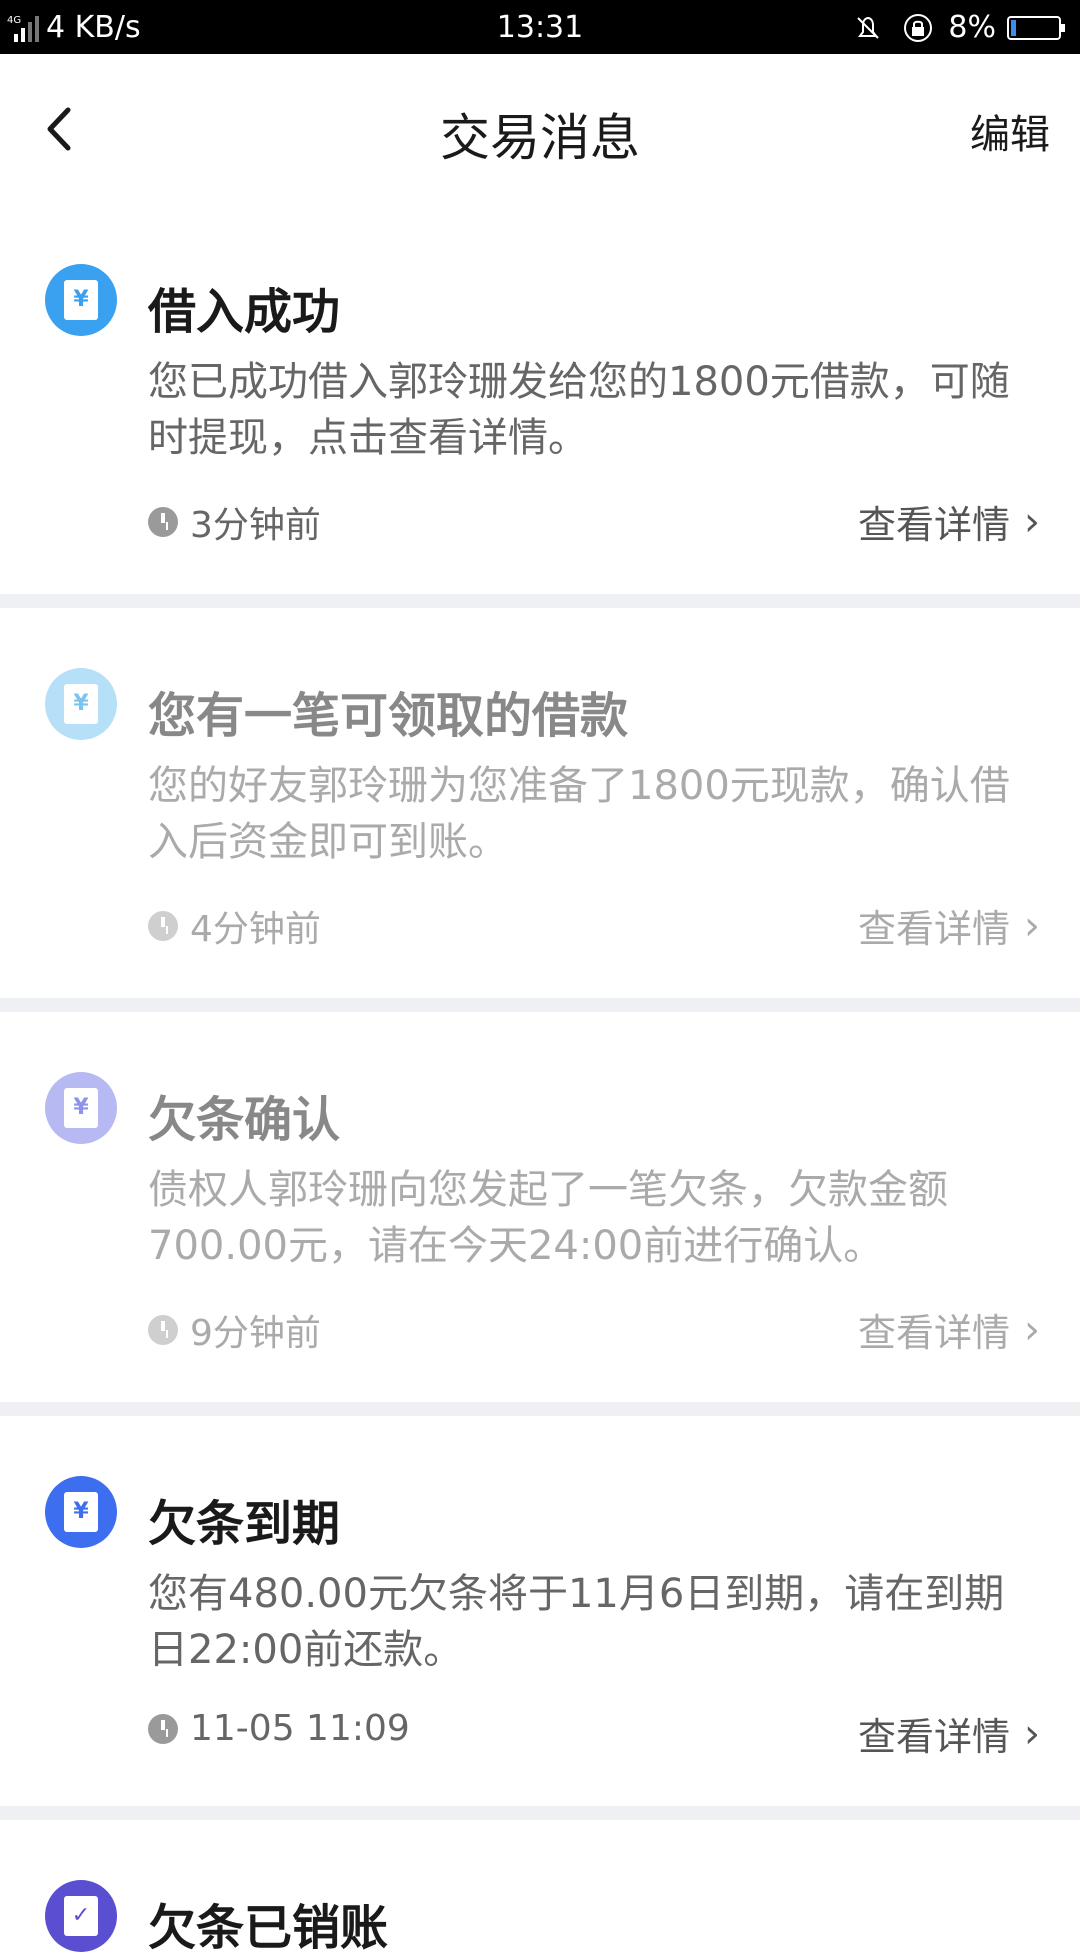 The image size is (1080, 1958). Describe the element at coordinates (579, 814) in the screenshot. I see `message-body: 您的好友郭玲珊为您准备了1800元现款，确认借入后资金即可到账。` at that location.